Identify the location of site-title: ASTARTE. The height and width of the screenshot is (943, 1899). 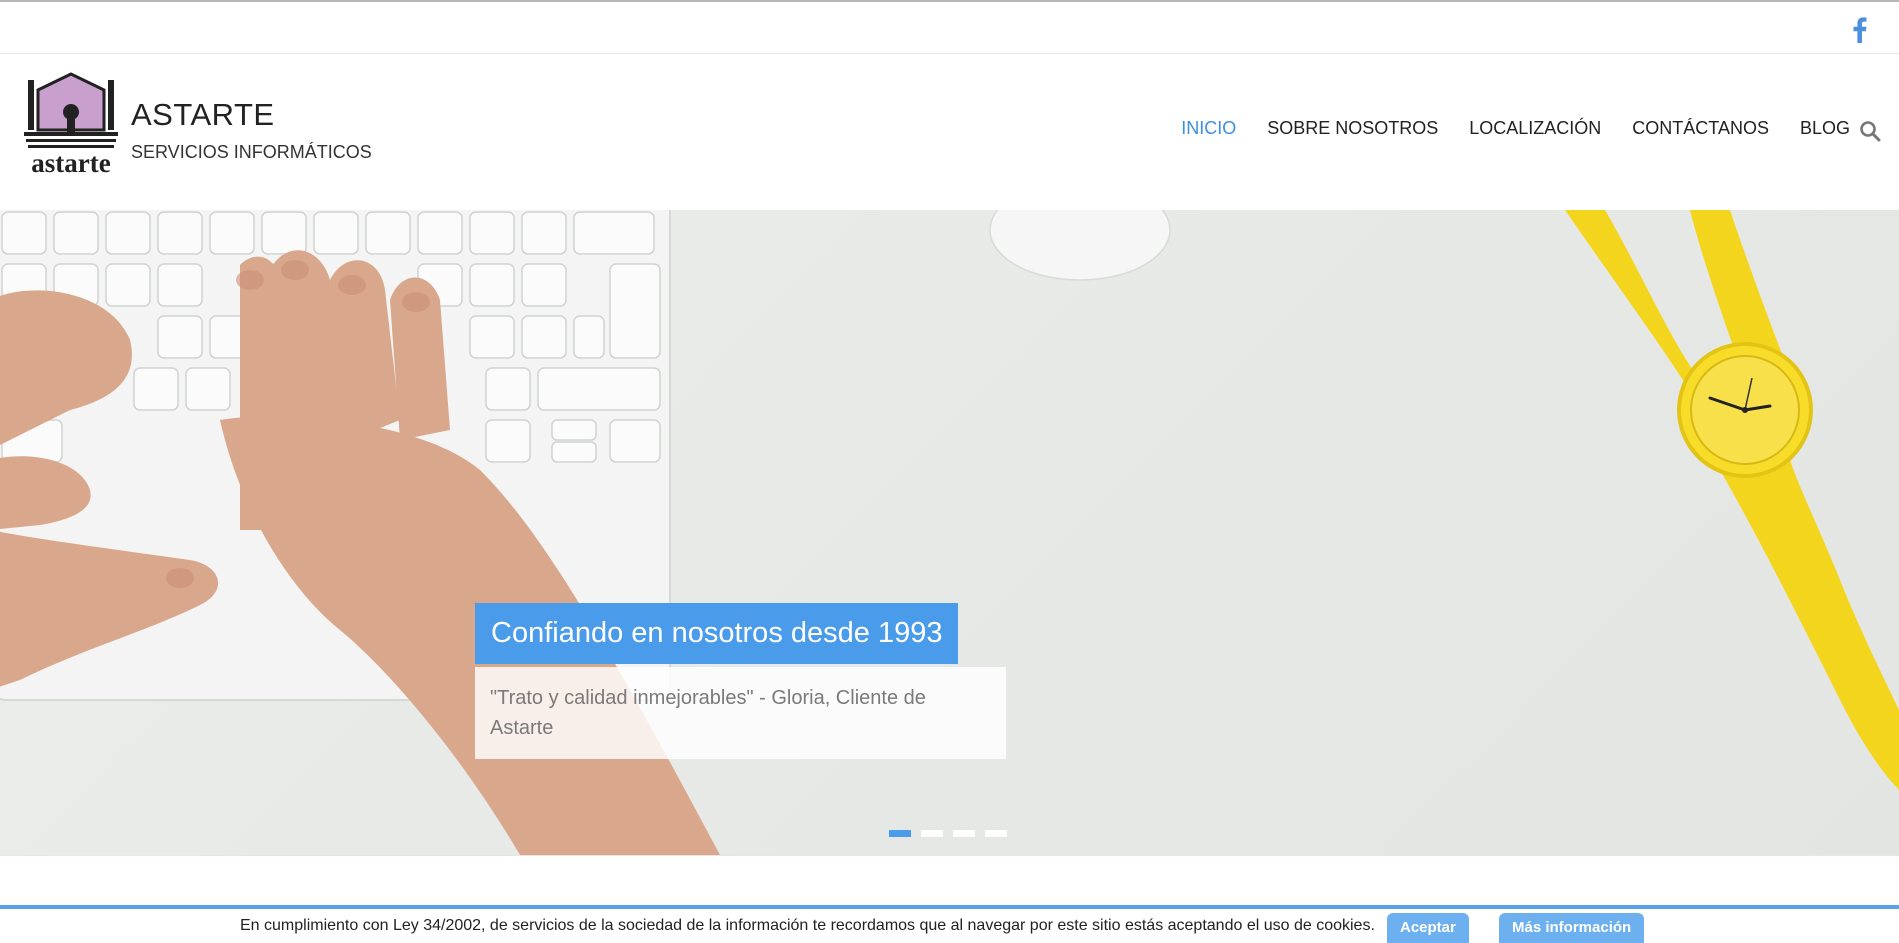
(203, 115).